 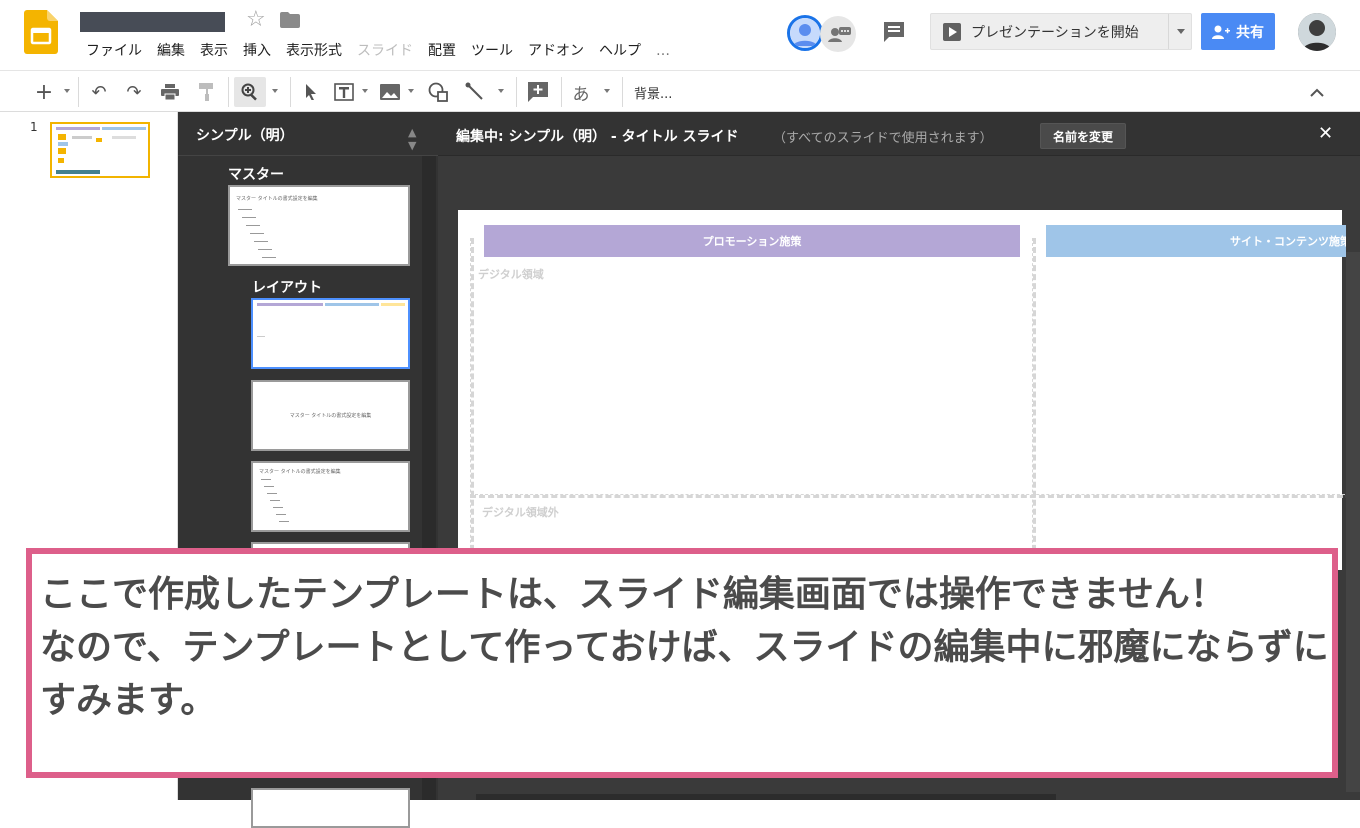 What do you see at coordinates (44, 92) in the screenshot?
I see `new-slide-button: +` at bounding box center [44, 92].